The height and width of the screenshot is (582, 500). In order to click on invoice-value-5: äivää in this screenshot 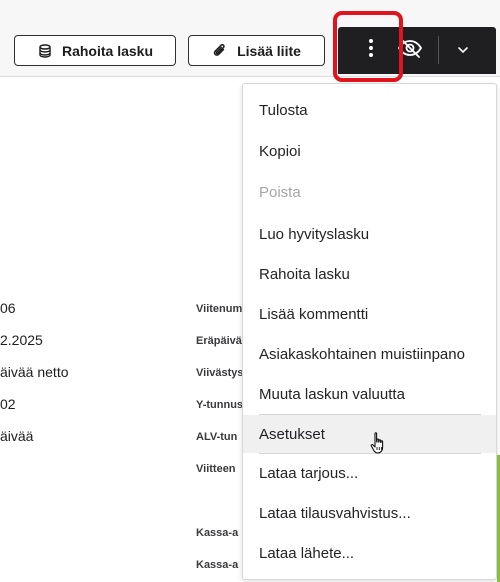, I will do `click(17, 436)`.